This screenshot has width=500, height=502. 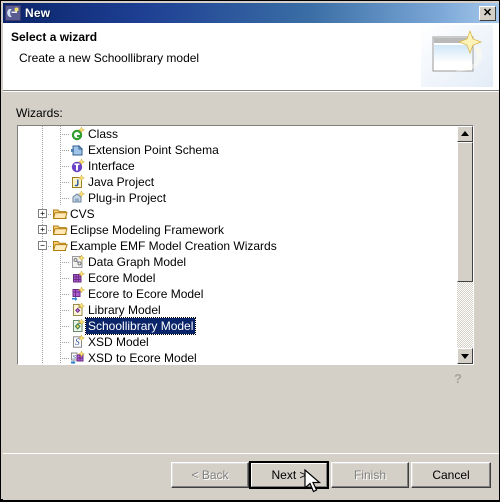 What do you see at coordinates (78, 198) in the screenshot?
I see `plugin-project-icon` at bounding box center [78, 198].